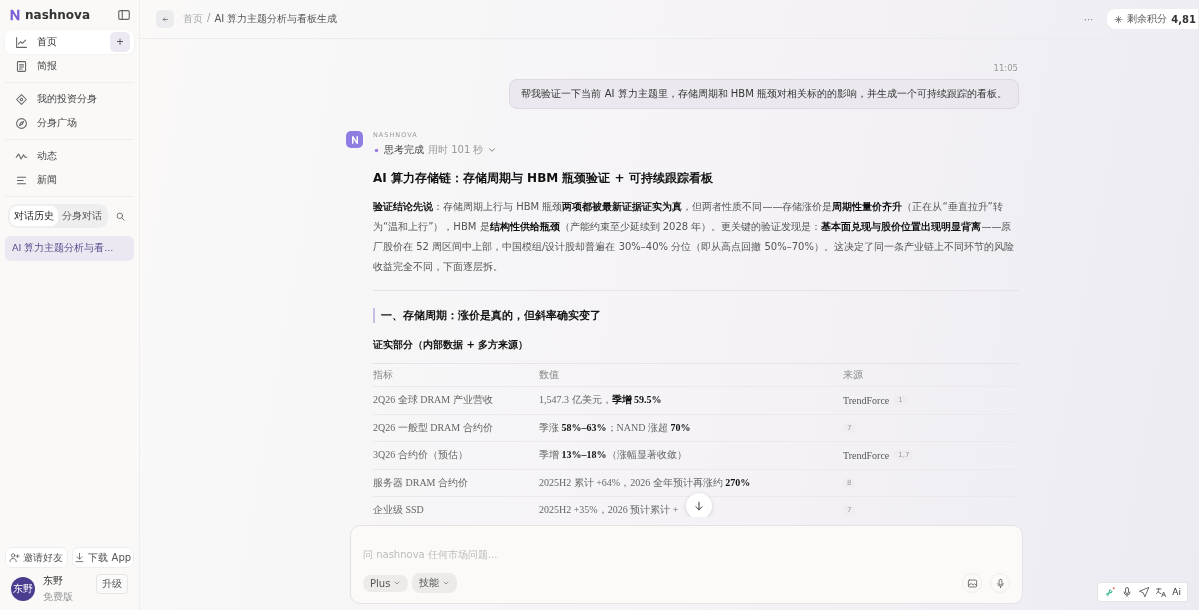  I want to click on image-button, so click(972, 583).